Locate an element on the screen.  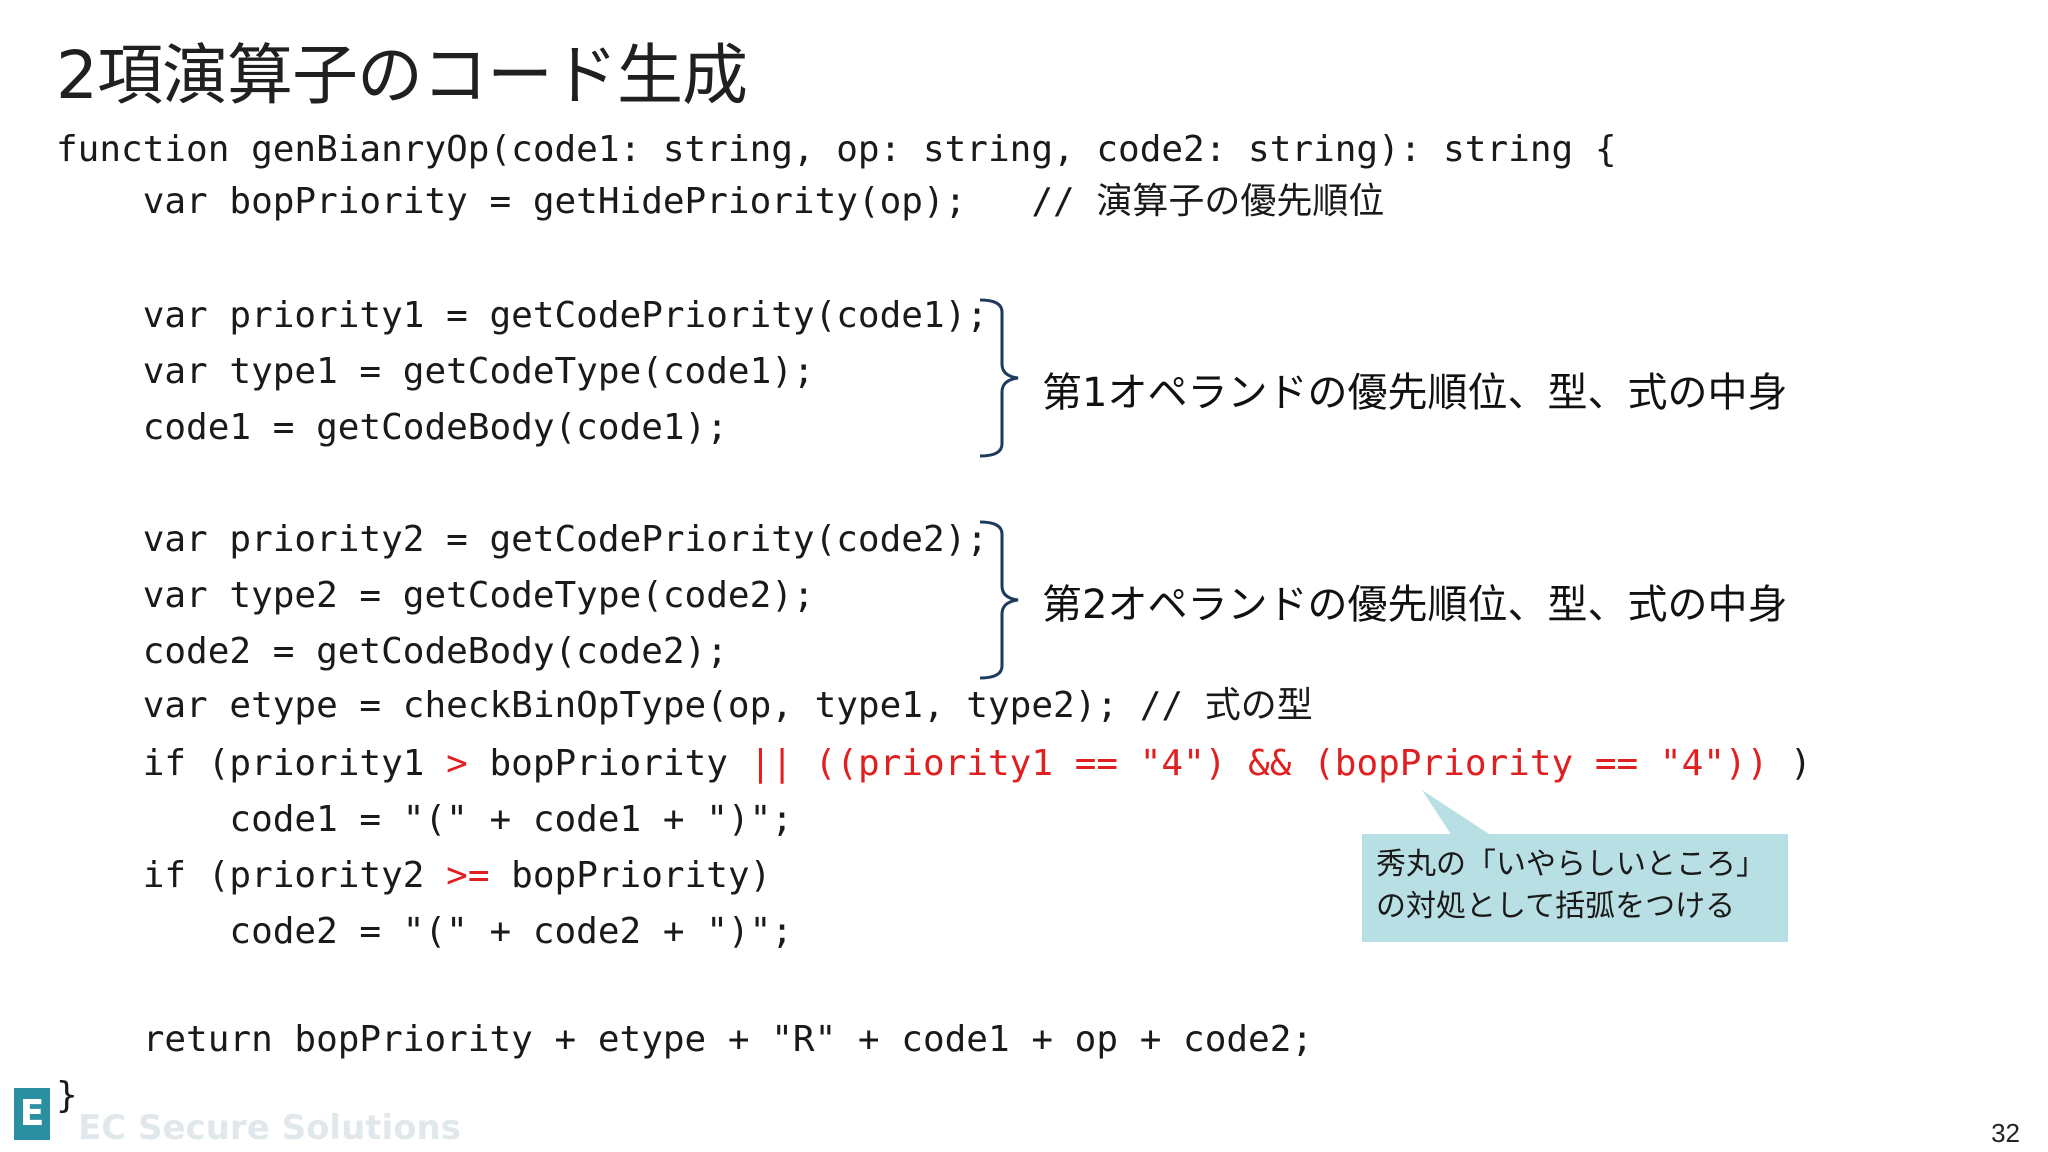
slide-title: 2項演算子のコード生成 is located at coordinates (402, 75).